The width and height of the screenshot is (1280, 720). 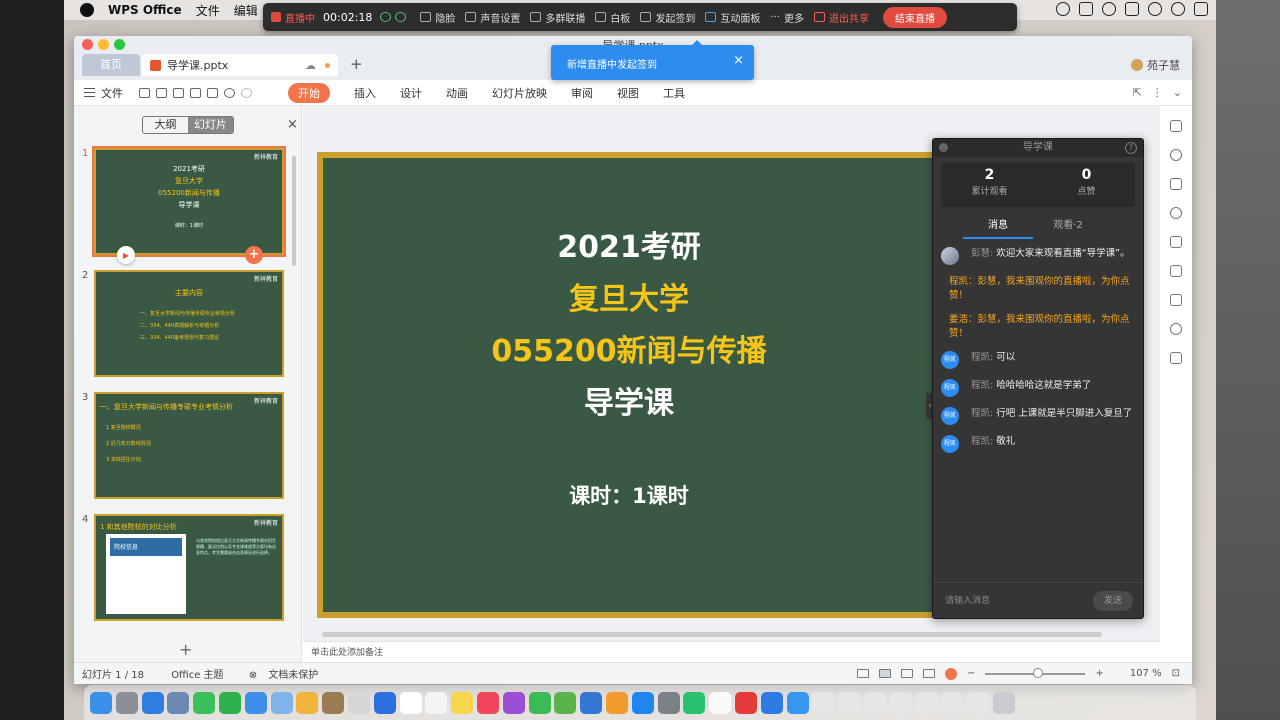 I want to click on print-icon, so click(x=195, y=92).